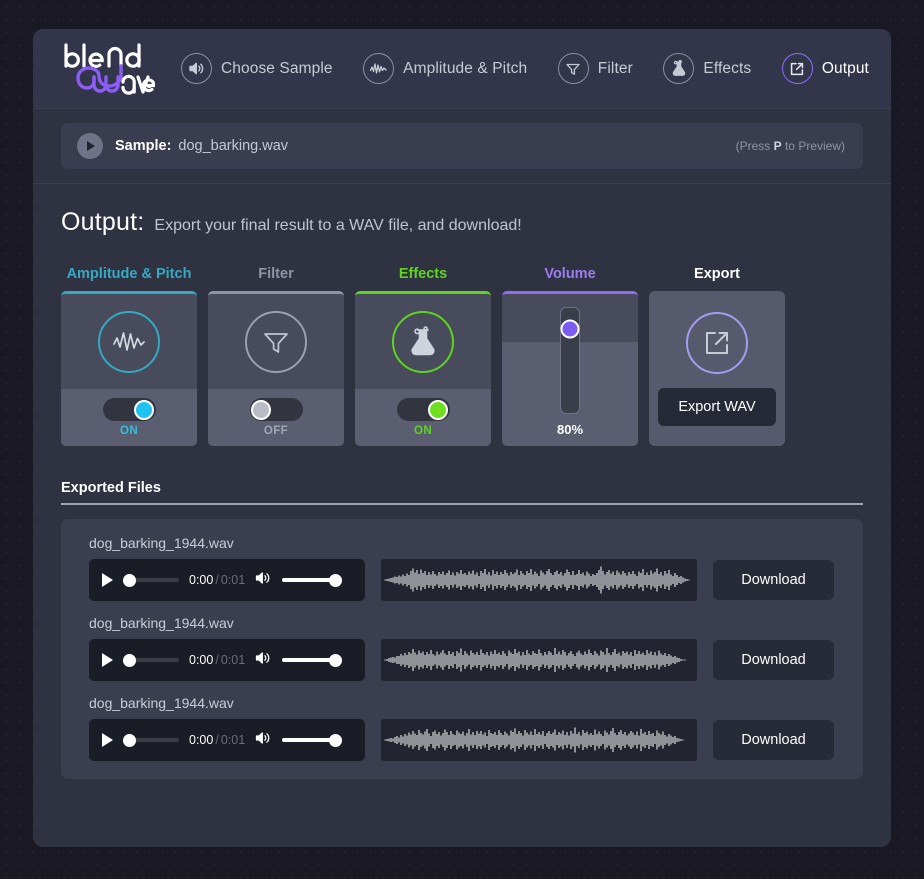 This screenshot has height=879, width=924. Describe the element at coordinates (797, 68) in the screenshot. I see `export-icon` at that location.